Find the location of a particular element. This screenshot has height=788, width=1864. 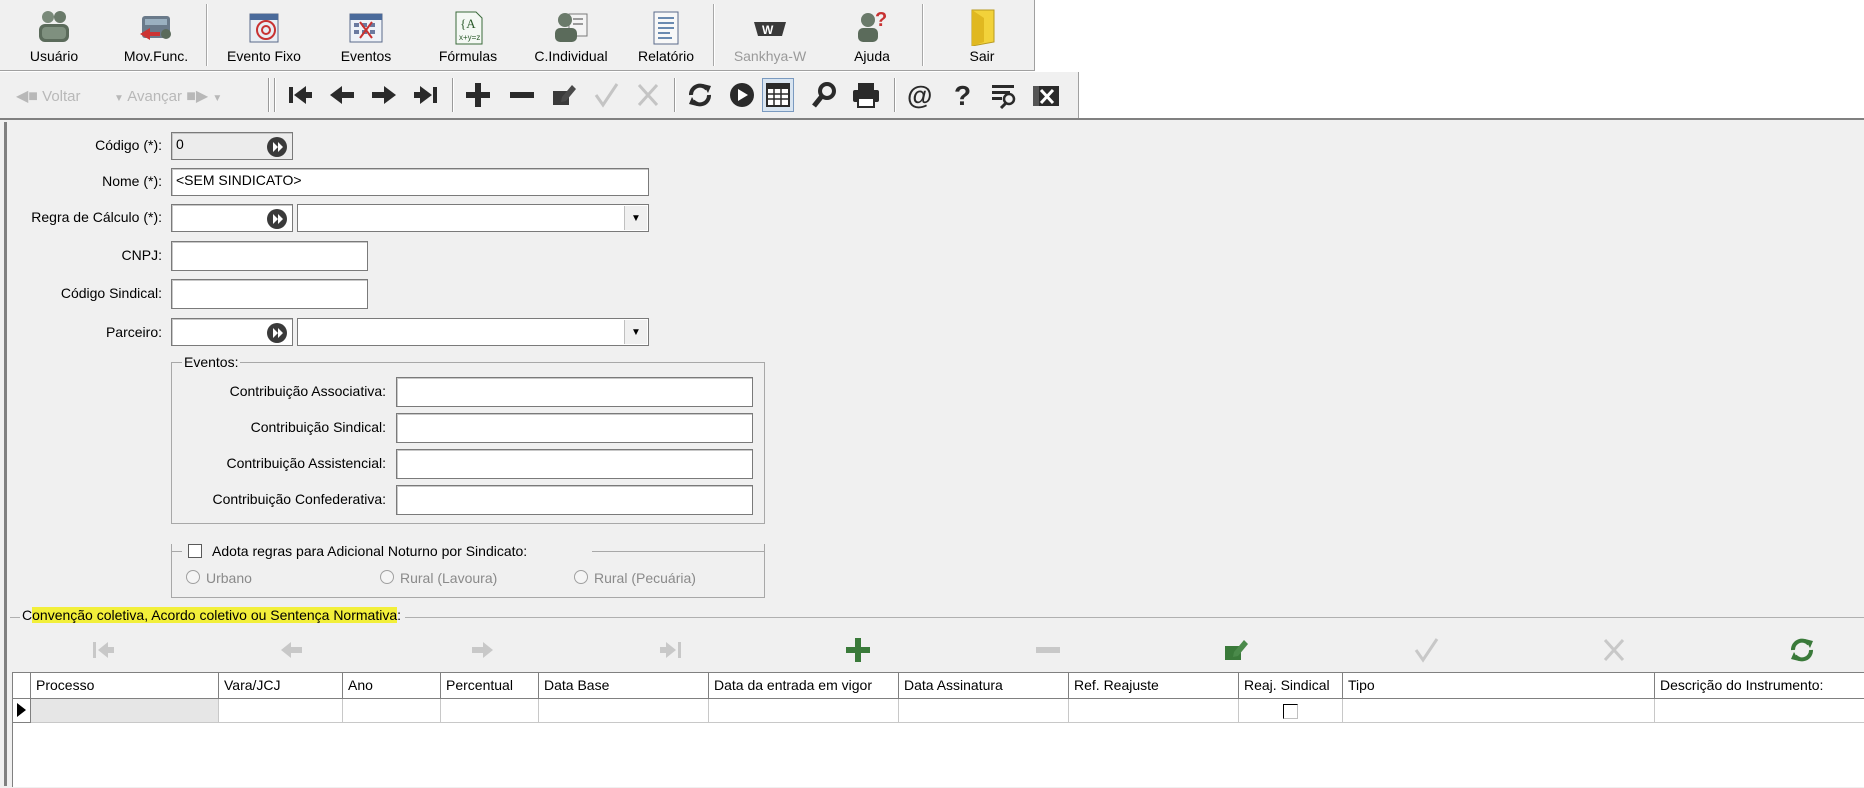

grid-header-ref-reajuste: Ref. Reajuste is located at coordinates (1154, 686).